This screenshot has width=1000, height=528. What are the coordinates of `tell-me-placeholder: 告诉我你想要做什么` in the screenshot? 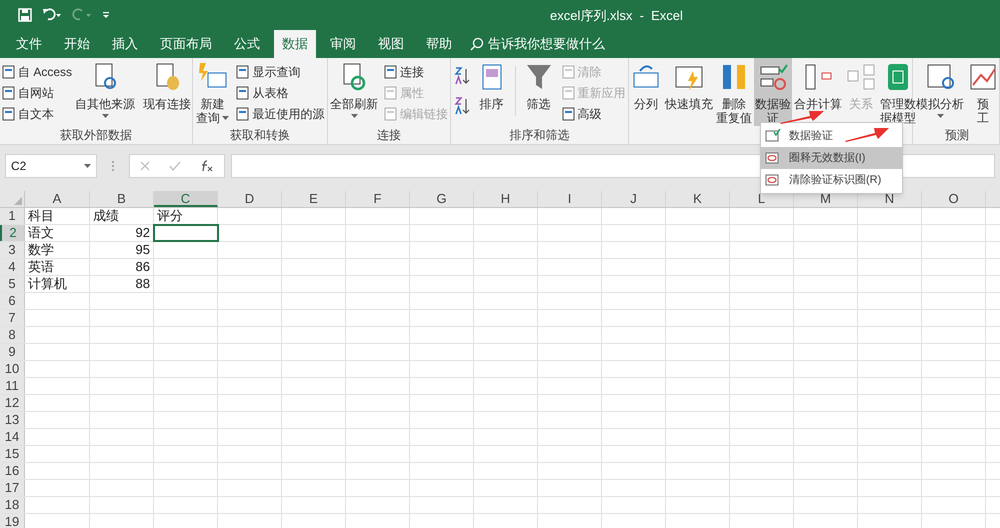 It's located at (546, 44).